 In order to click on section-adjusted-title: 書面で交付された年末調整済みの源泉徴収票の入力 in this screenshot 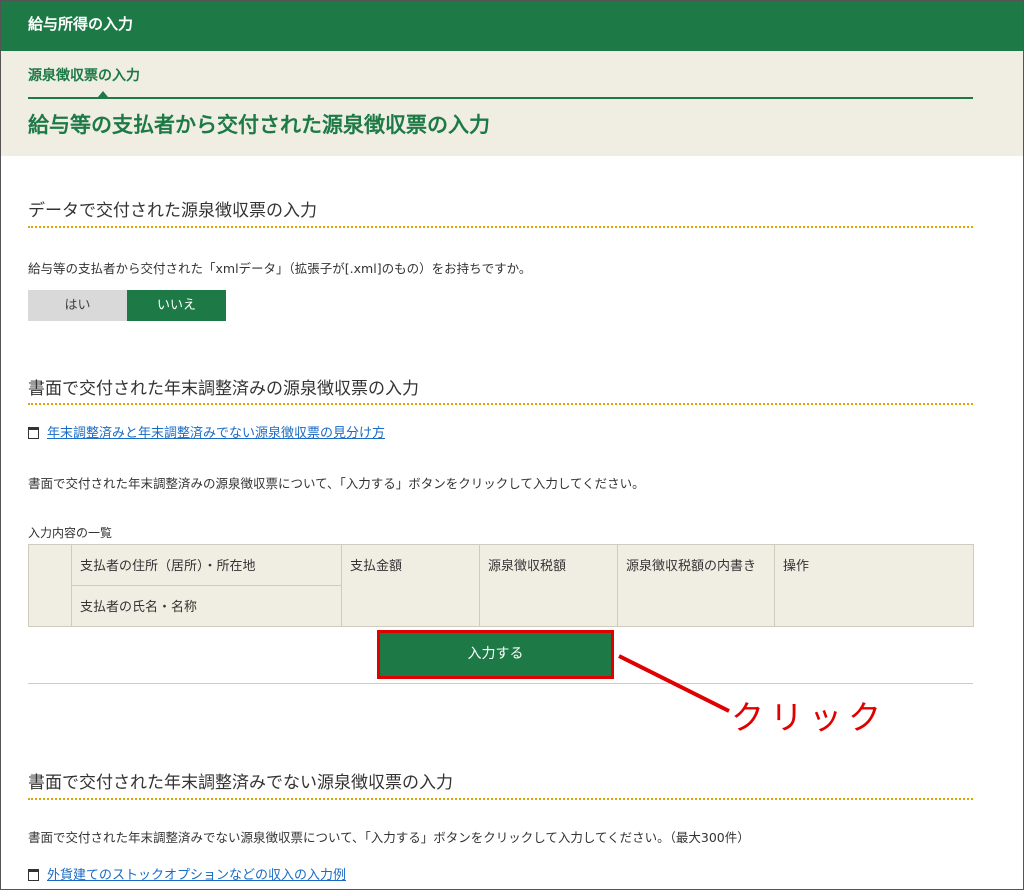, I will do `click(223, 389)`.